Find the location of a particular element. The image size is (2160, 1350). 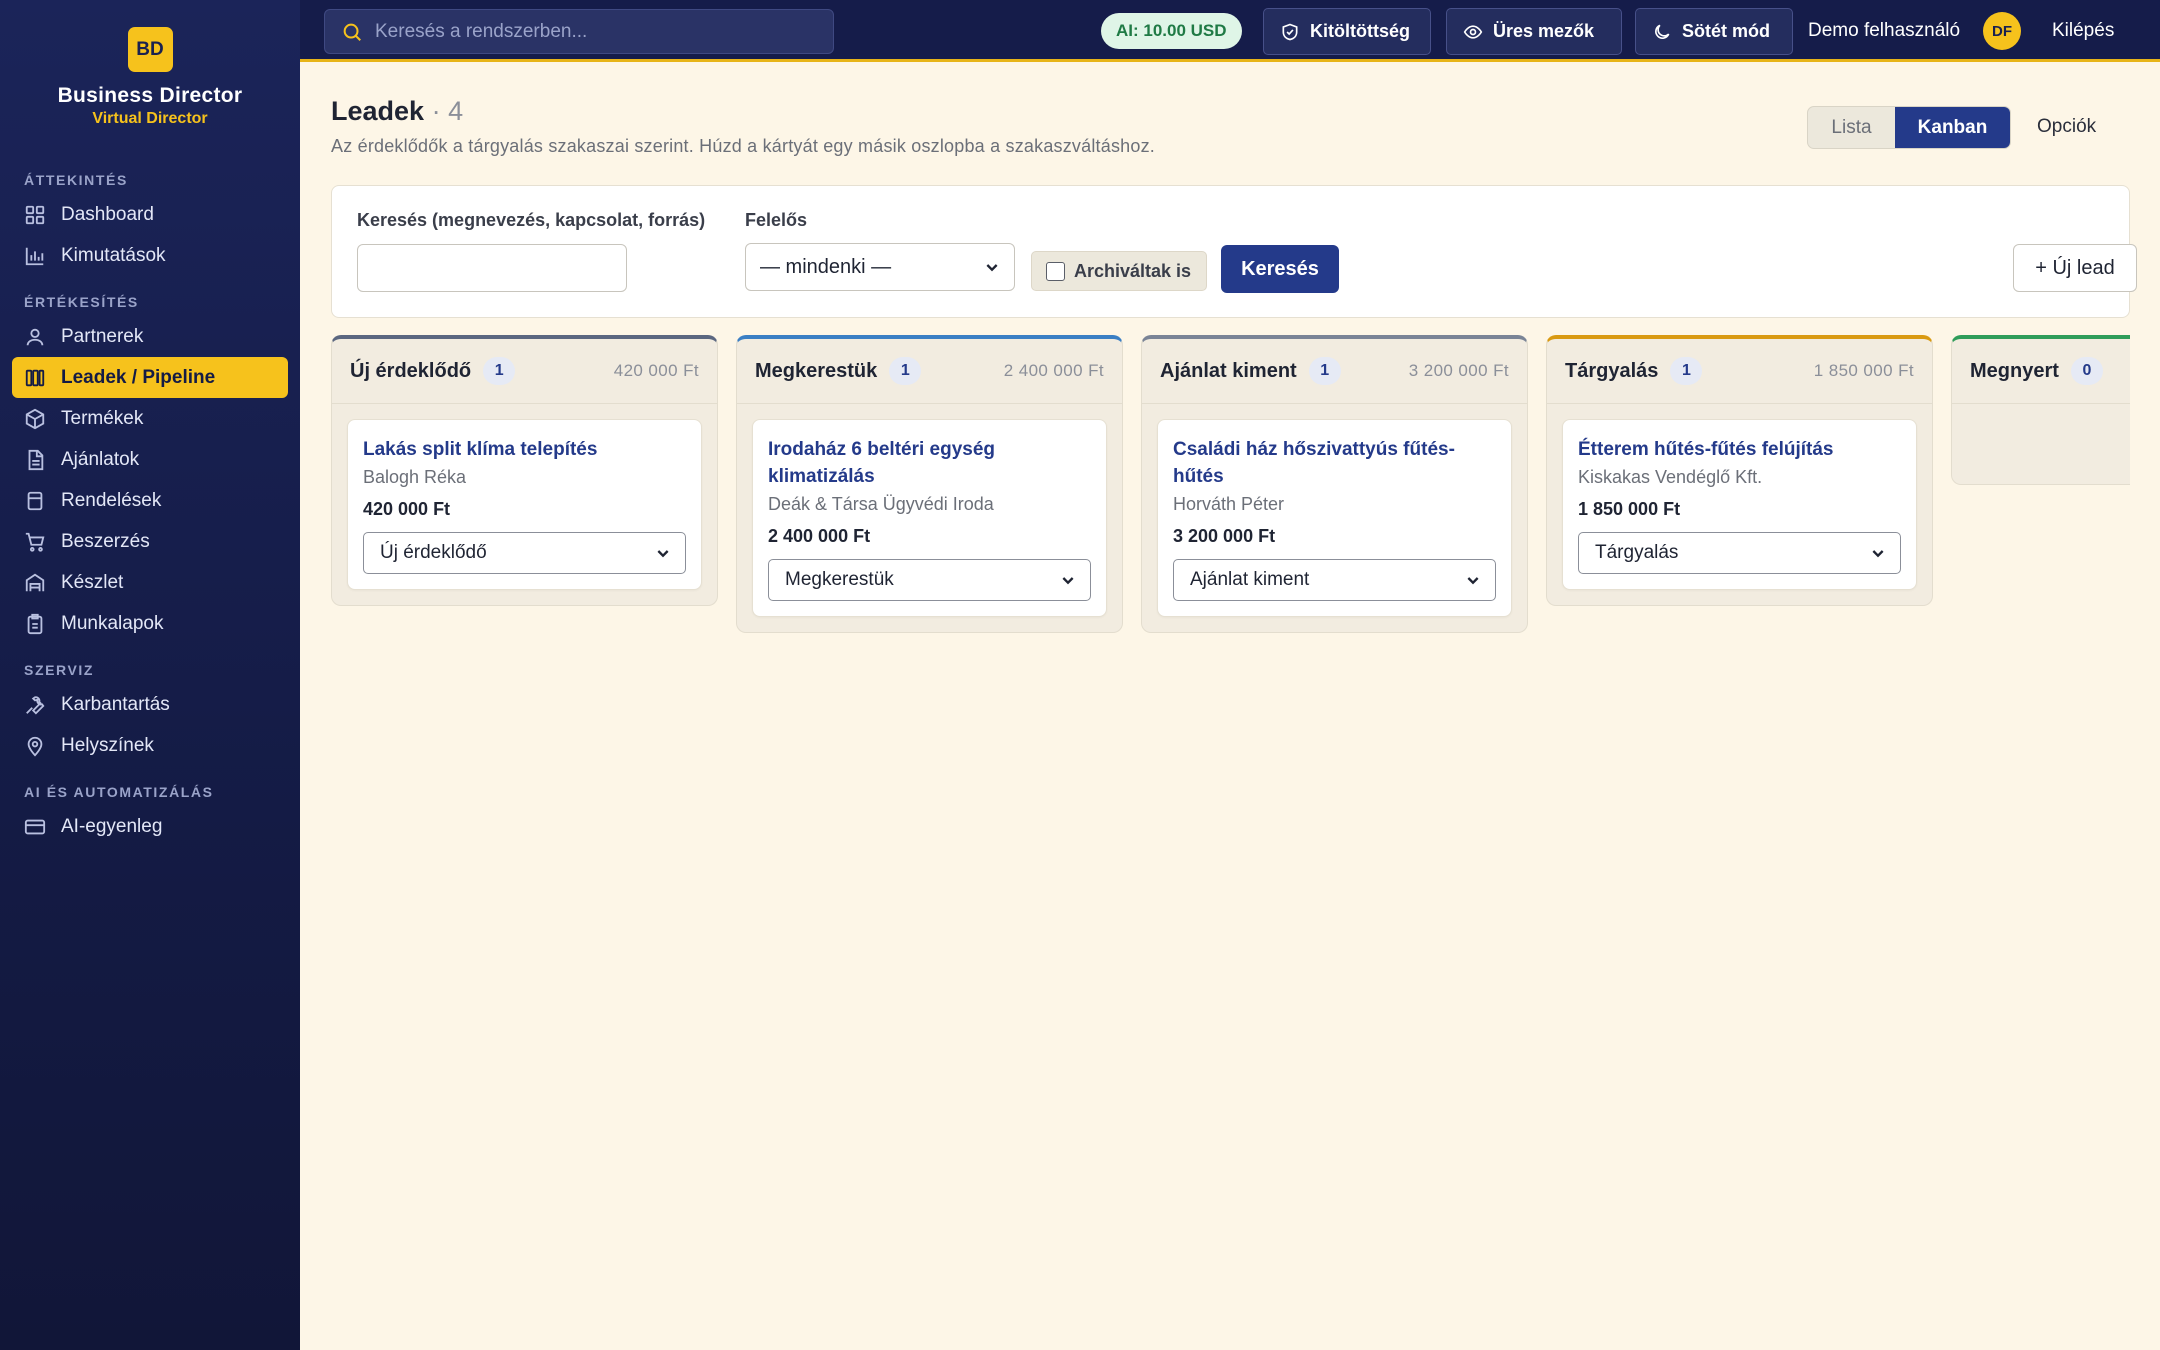

user-icon is located at coordinates (35, 337).